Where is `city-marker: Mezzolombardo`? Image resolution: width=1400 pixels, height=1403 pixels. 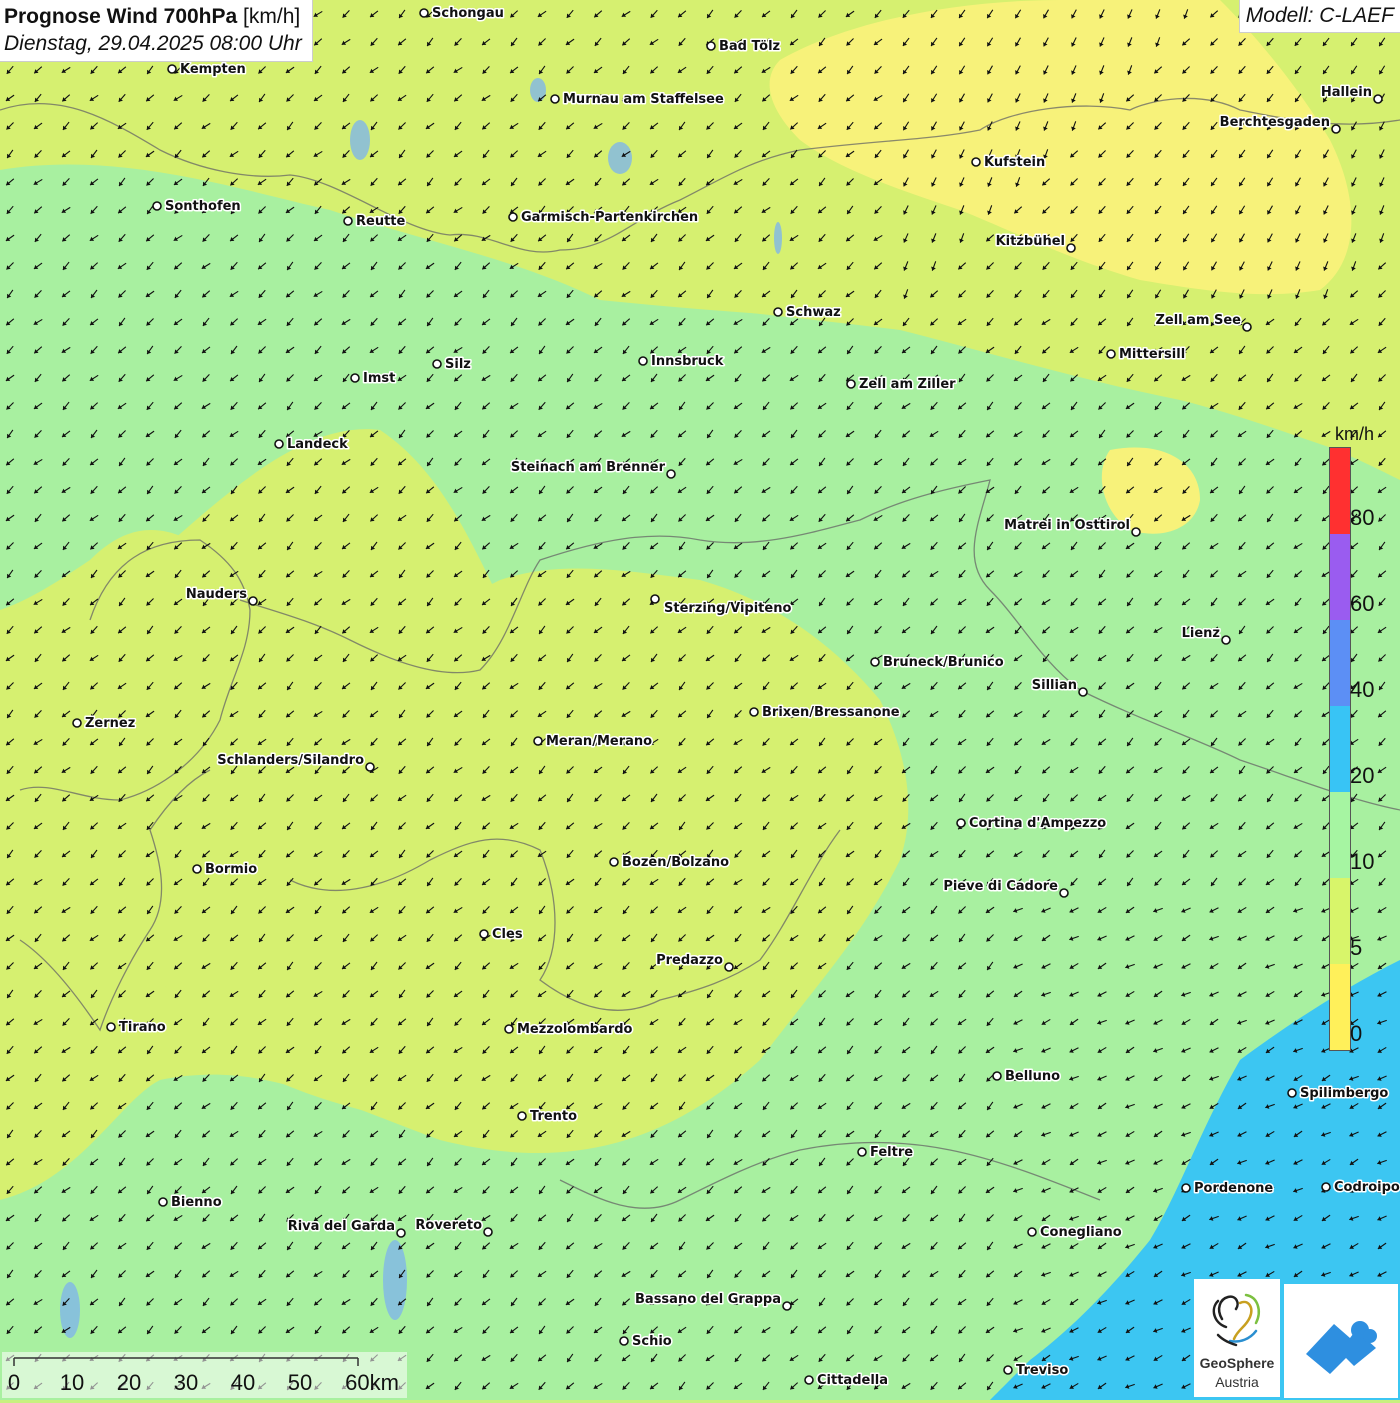
city-marker: Mezzolombardo is located at coordinates (569, 1030).